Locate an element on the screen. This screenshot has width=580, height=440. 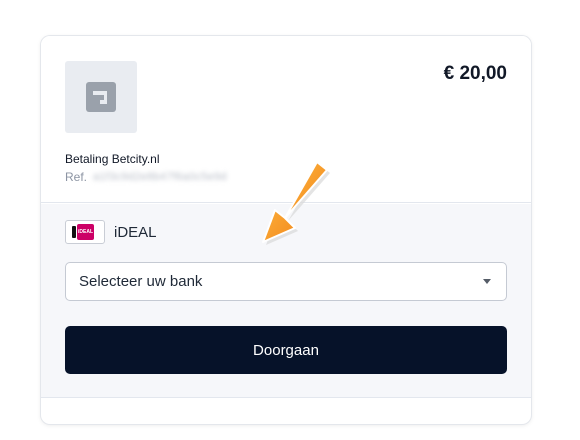
ideal-logo-icon: iDEAL is located at coordinates (85, 232).